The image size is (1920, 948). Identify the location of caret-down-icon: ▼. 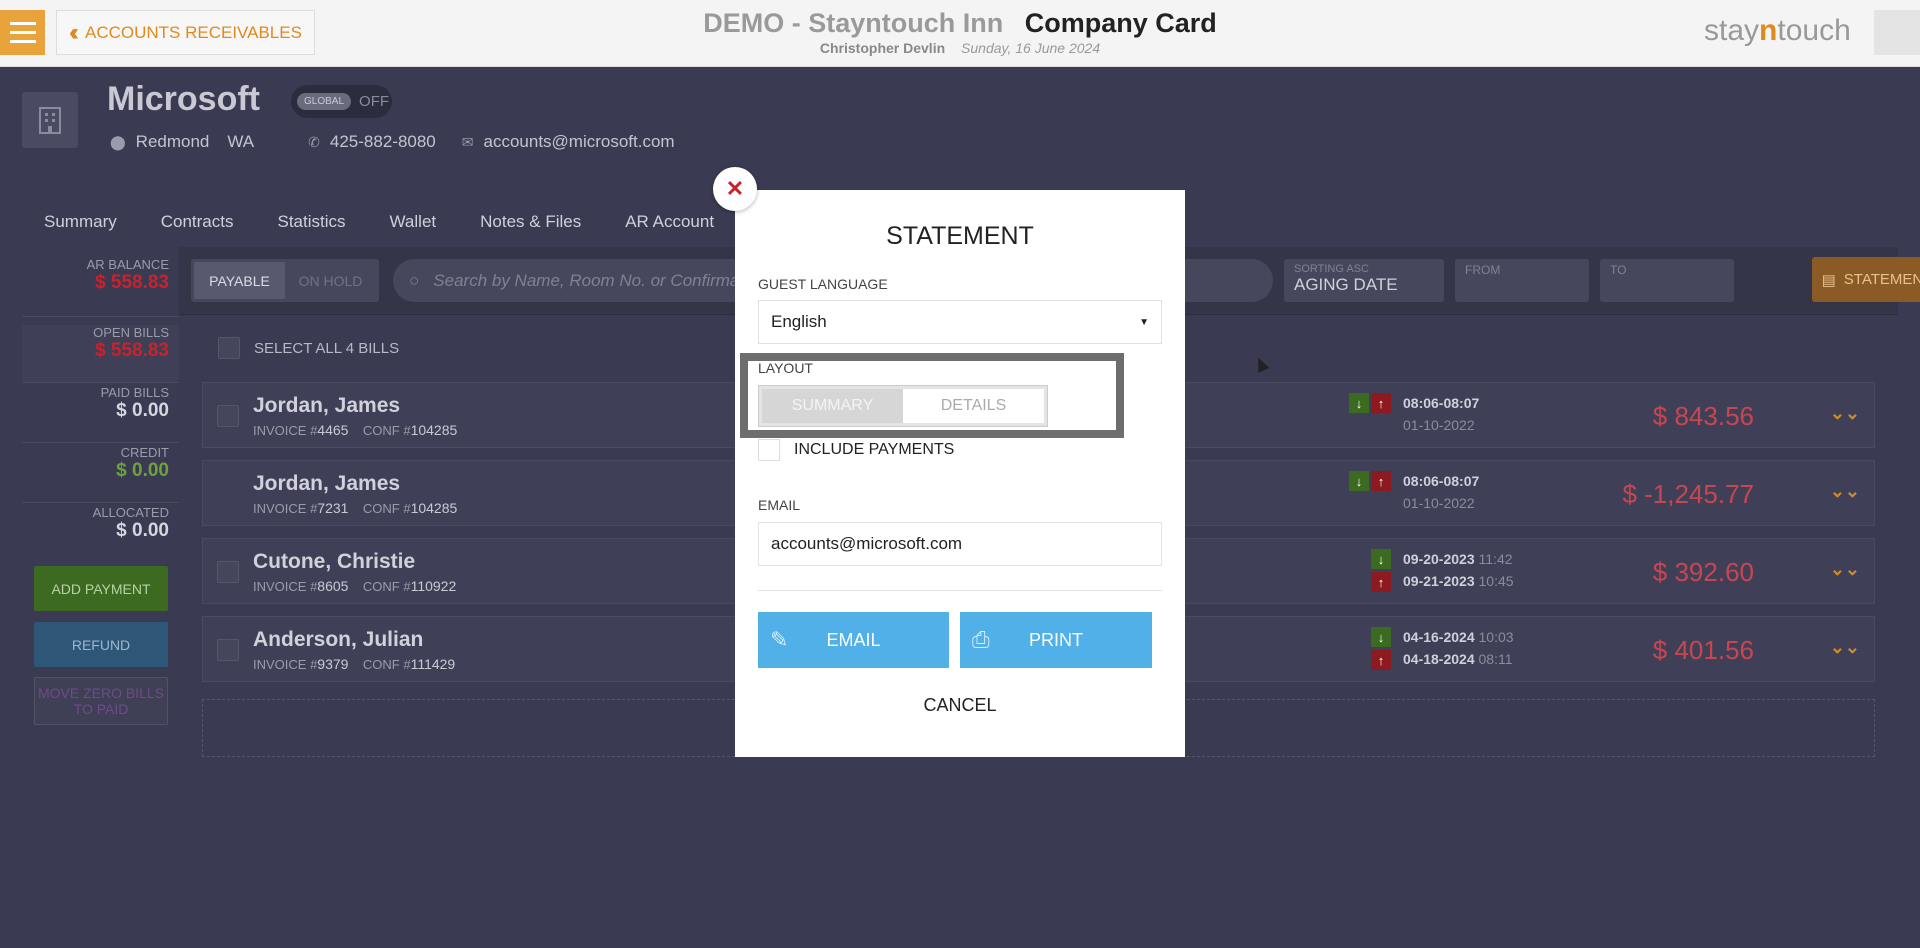
(1144, 322).